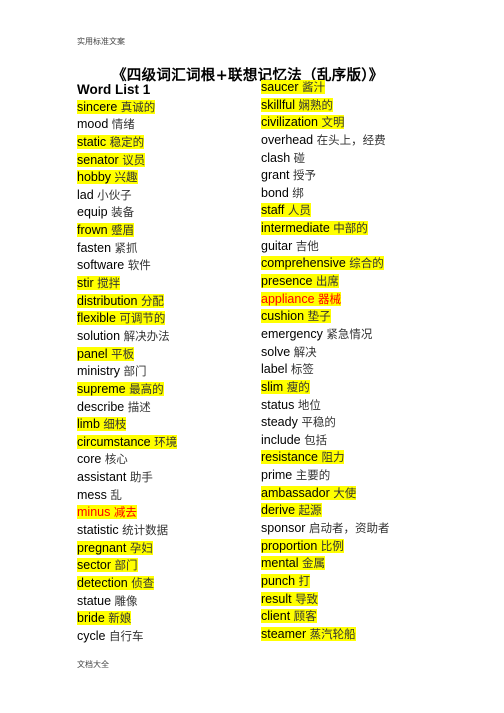 This screenshot has width=504, height=713. What do you see at coordinates (99, 495) in the screenshot?
I see `entry-text: mess 乱` at bounding box center [99, 495].